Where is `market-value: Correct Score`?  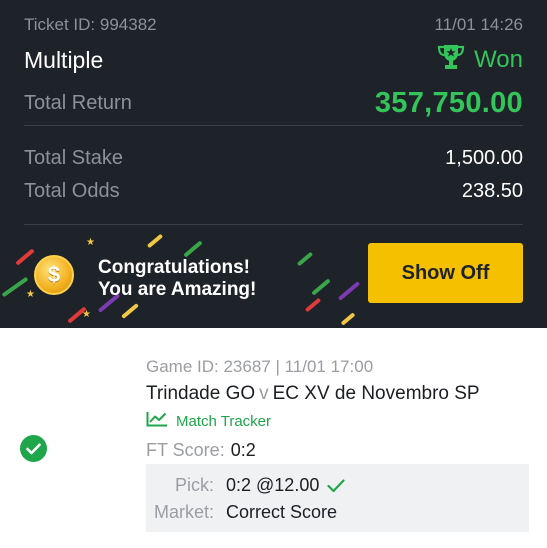
market-value: Correct Score is located at coordinates (282, 512).